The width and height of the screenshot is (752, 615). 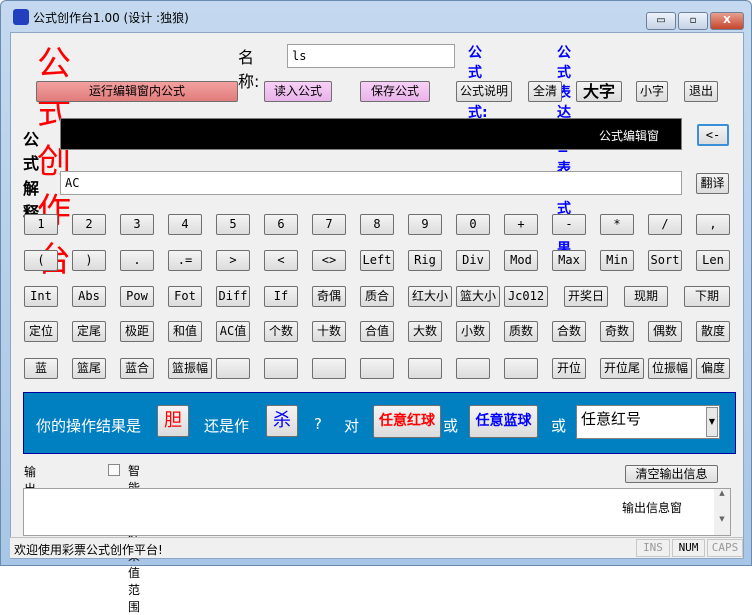 I want to click on keypad-button: 蓝, so click(x=41, y=368).